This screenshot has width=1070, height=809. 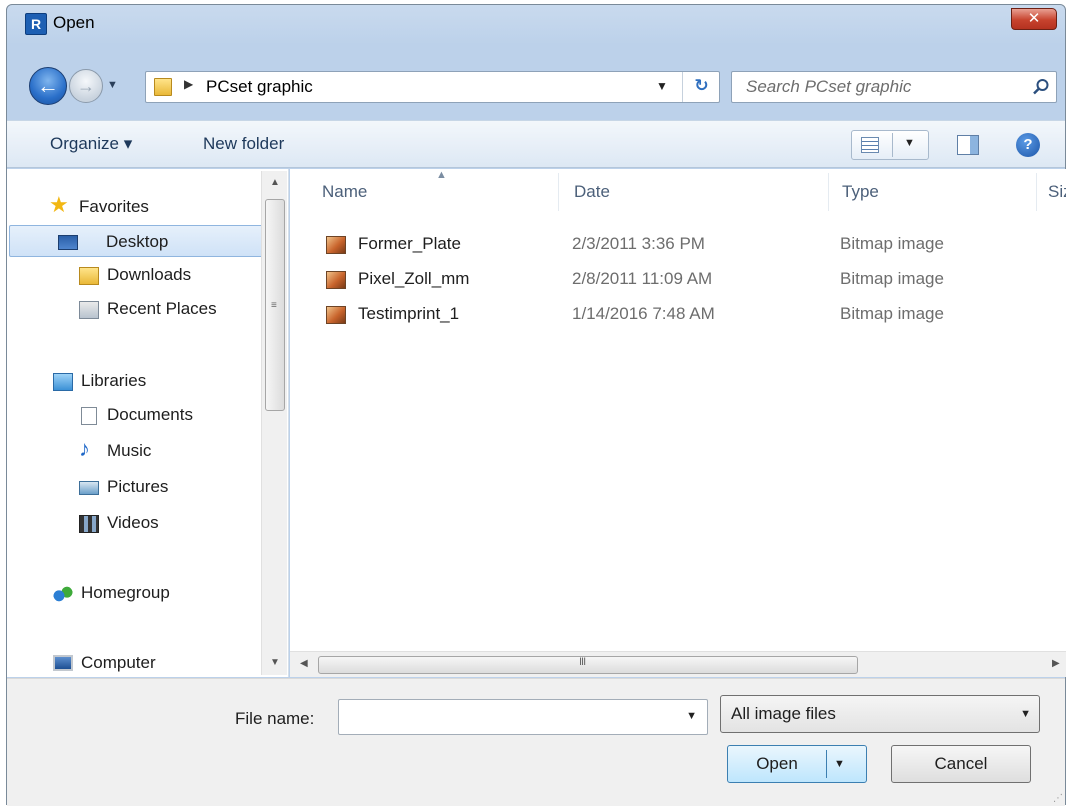 I want to click on column-header-size: Size, so click(x=1057, y=192).